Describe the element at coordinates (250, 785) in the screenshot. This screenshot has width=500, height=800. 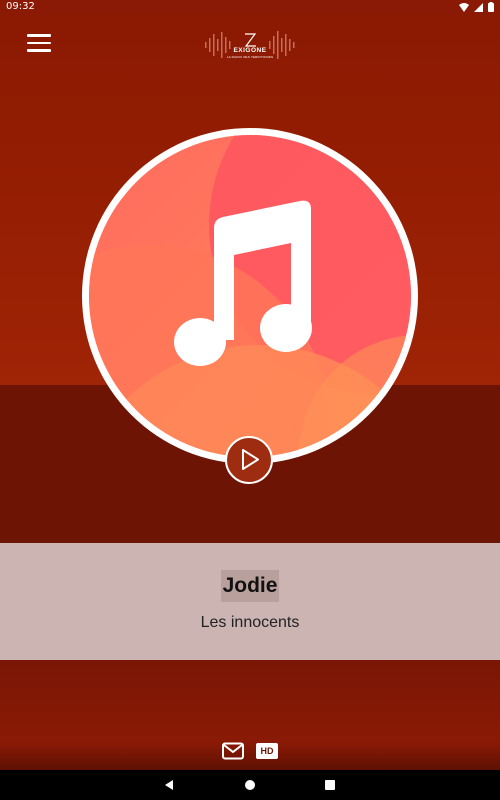
I see `home-icon` at that location.